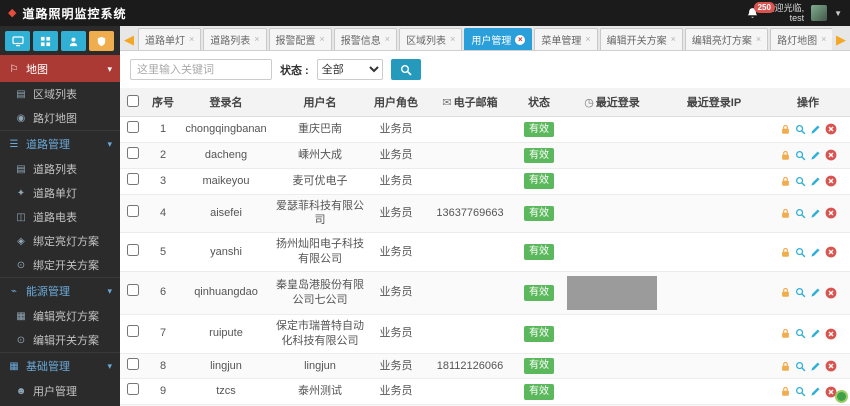 Image resolution: width=850 pixels, height=406 pixels. I want to click on tab-item-8: 编辑亮灯方案 ×, so click(726, 39).